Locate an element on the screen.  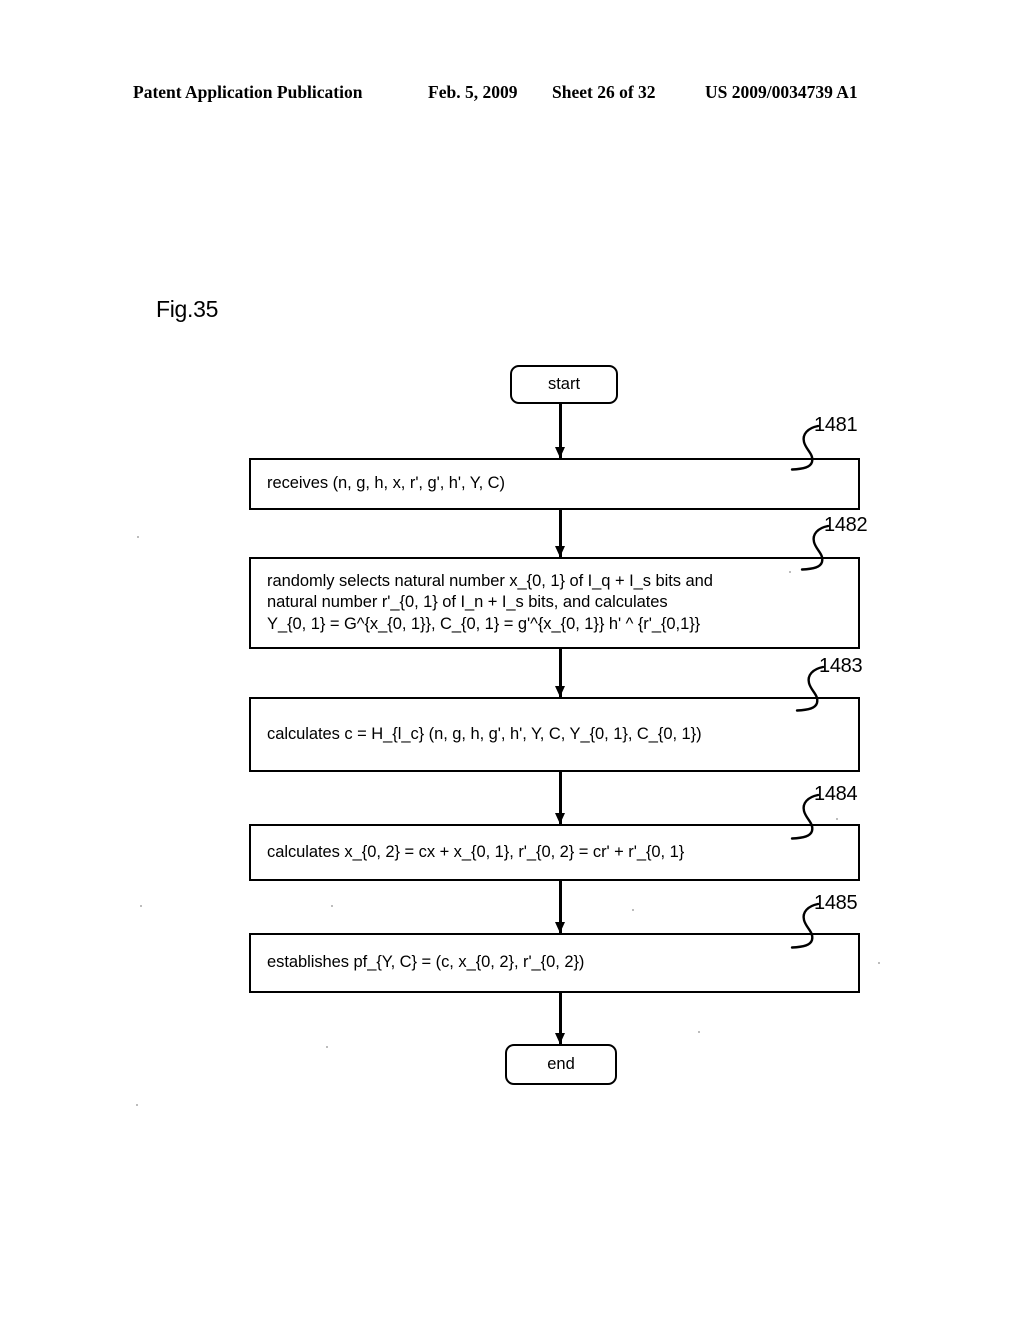
flowchart-end-node: end is located at coordinates (561, 1064).